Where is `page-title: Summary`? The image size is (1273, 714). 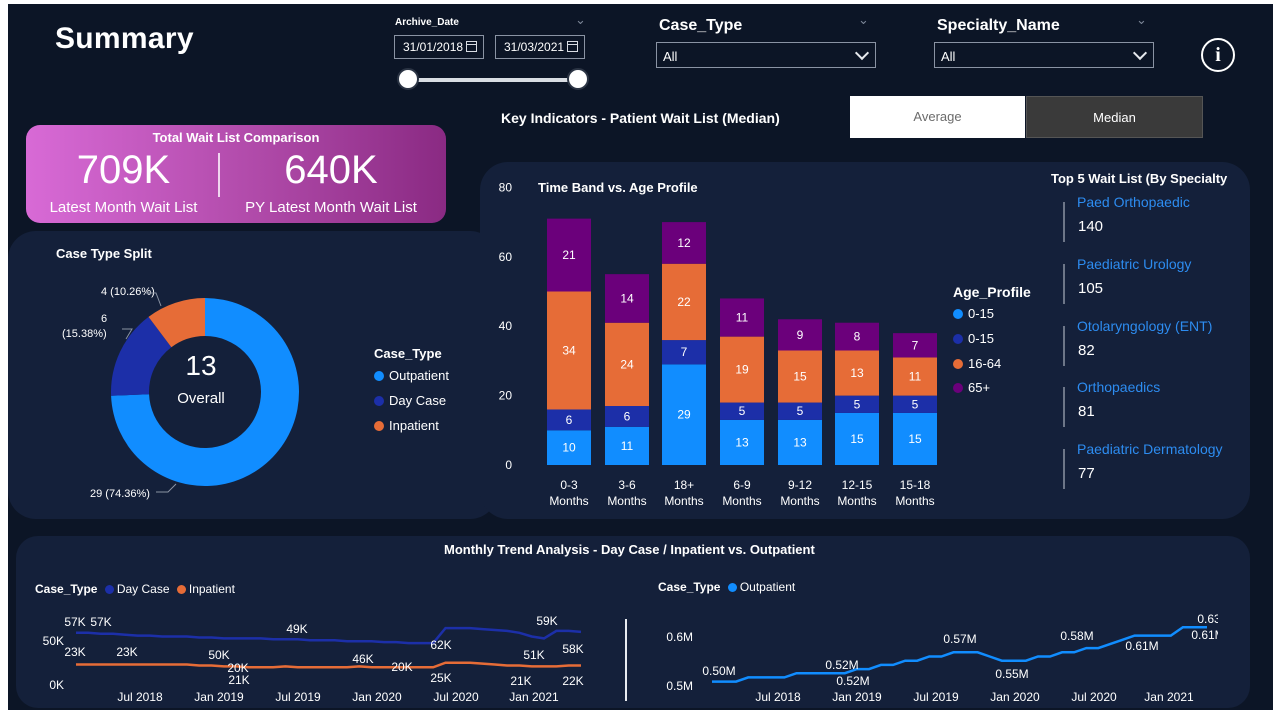 page-title: Summary is located at coordinates (124, 38).